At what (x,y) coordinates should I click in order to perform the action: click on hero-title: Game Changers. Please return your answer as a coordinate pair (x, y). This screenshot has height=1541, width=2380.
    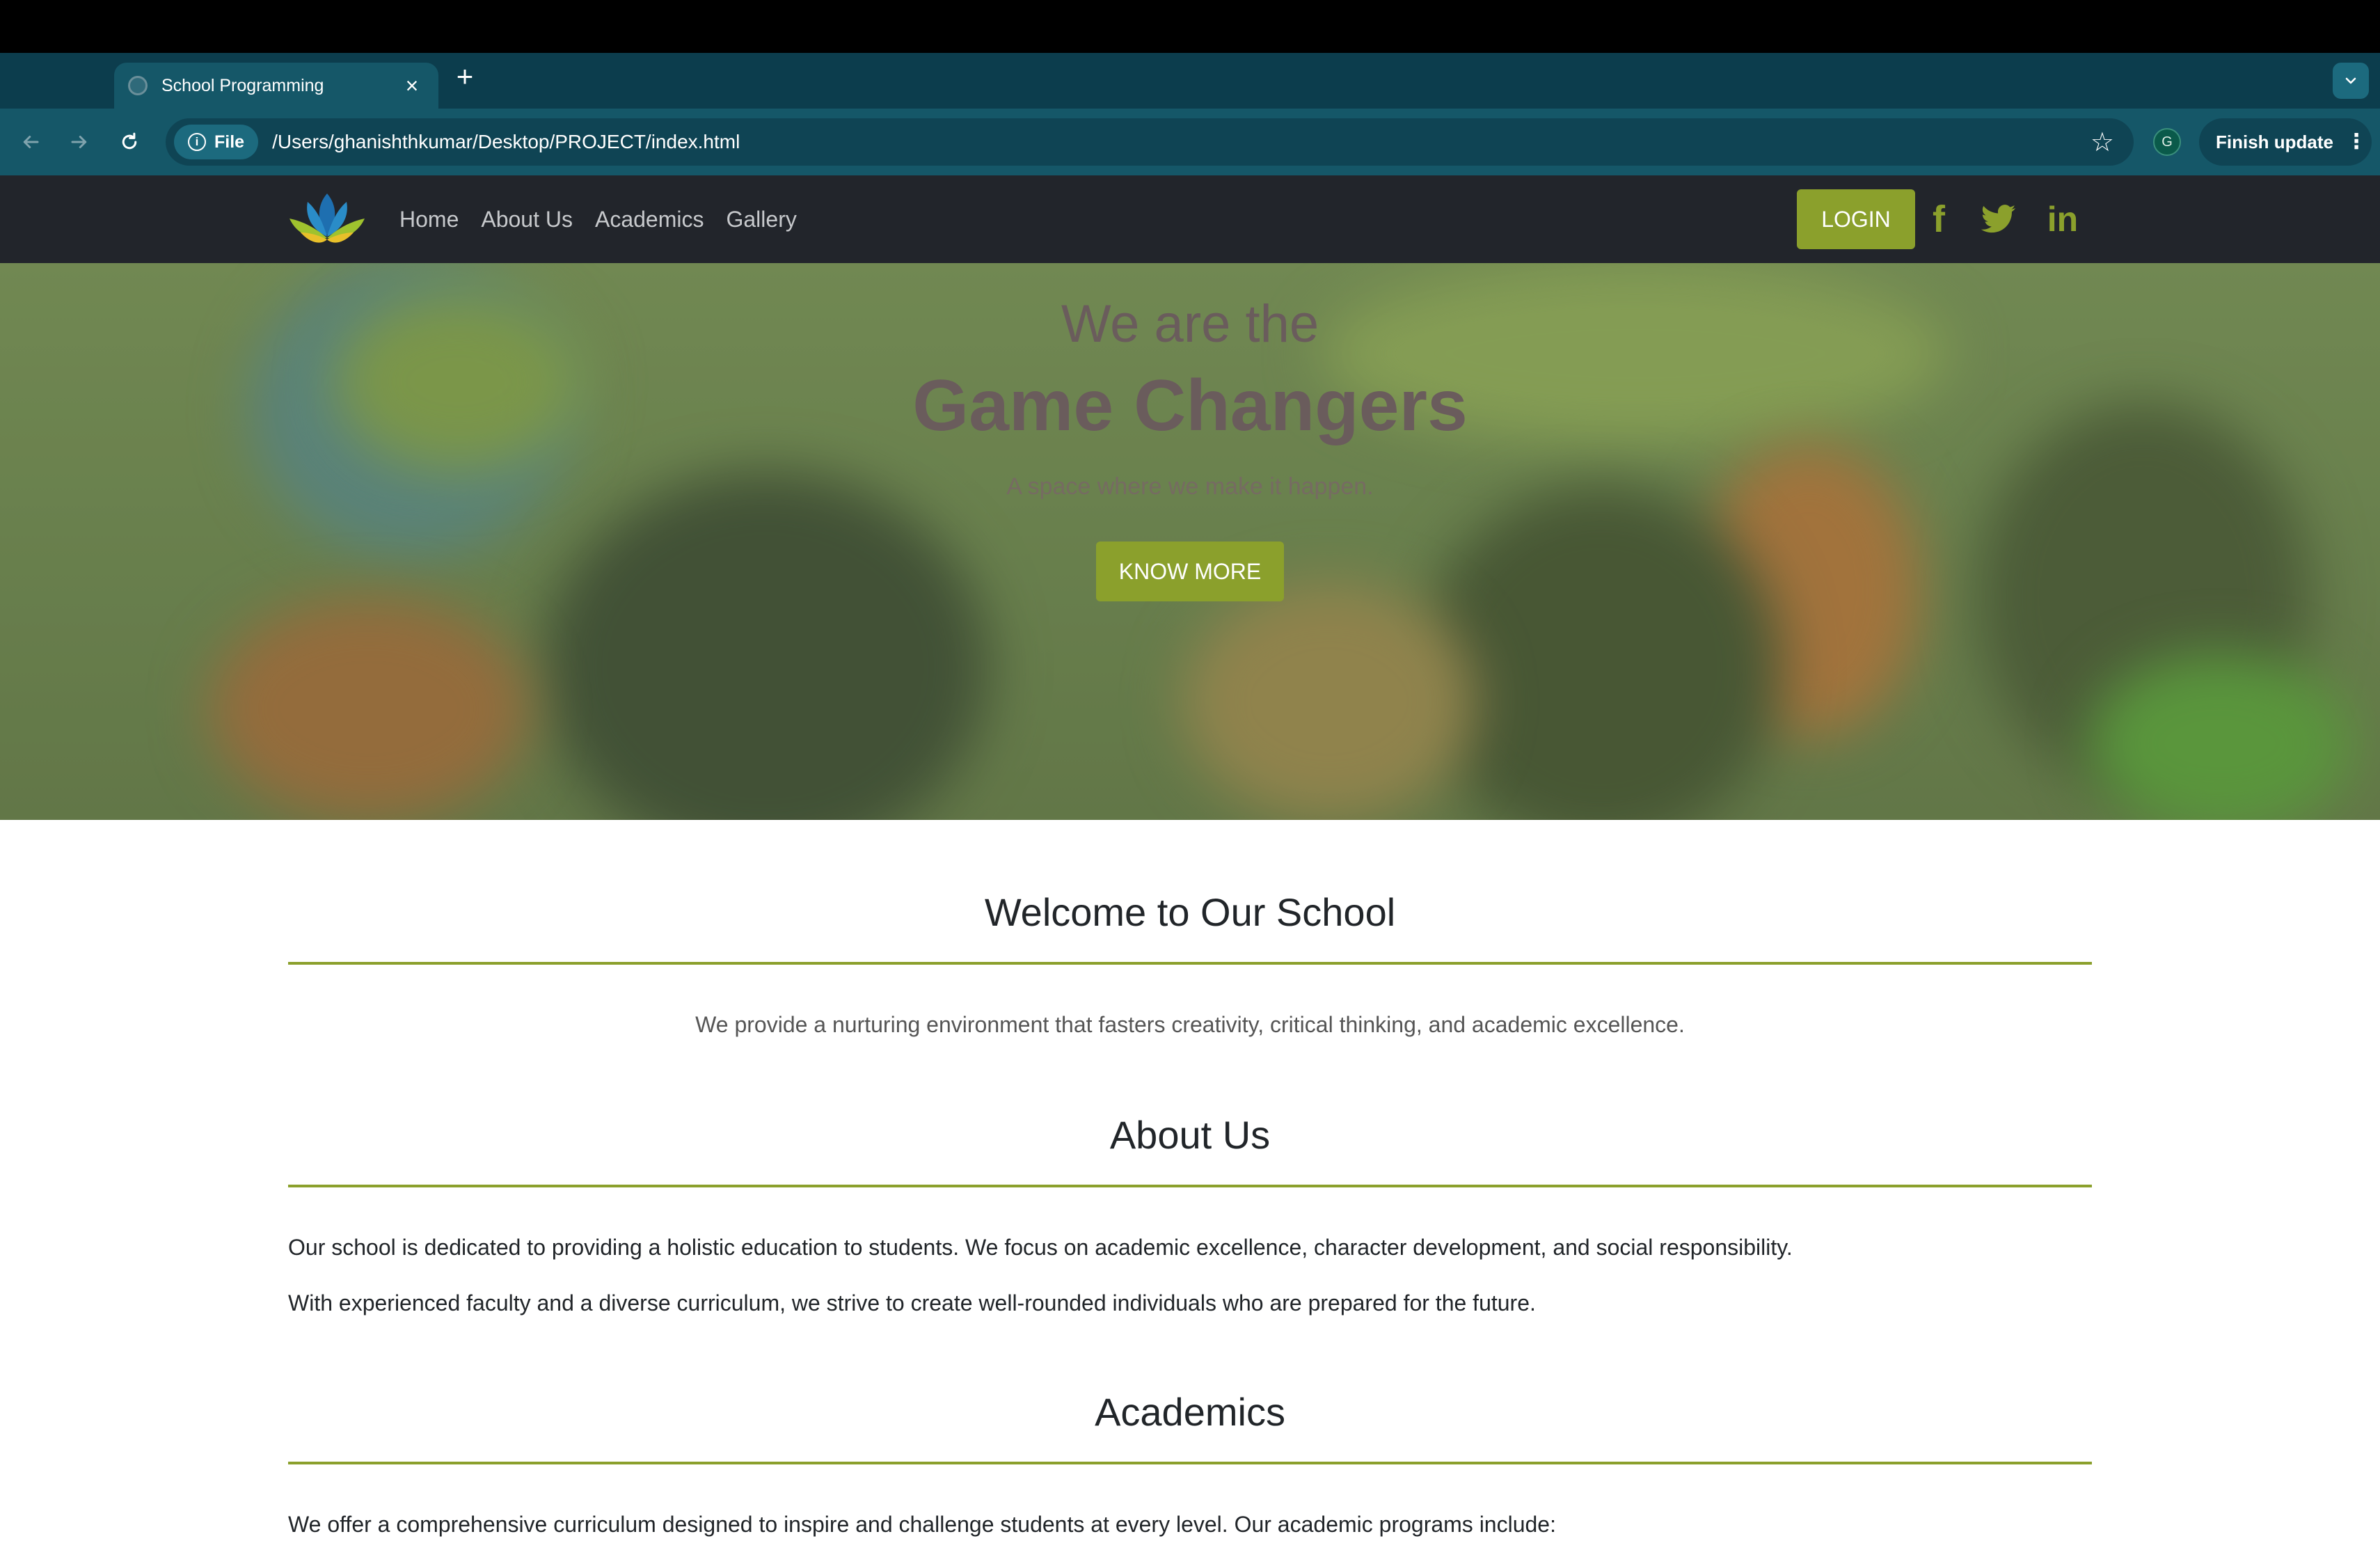
    Looking at the image, I should click on (1190, 405).